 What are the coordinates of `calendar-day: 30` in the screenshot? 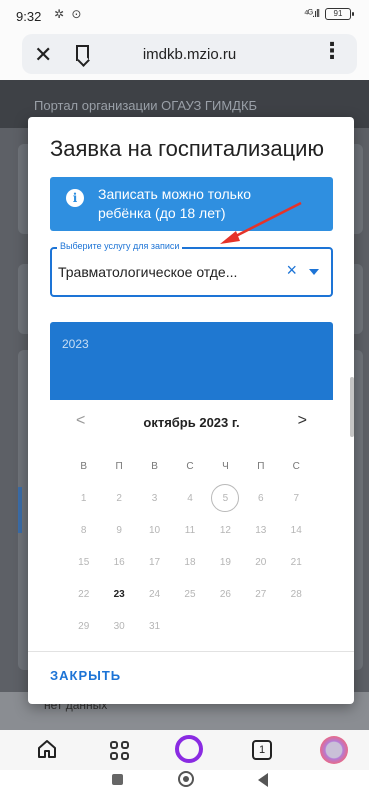 It's located at (119, 626).